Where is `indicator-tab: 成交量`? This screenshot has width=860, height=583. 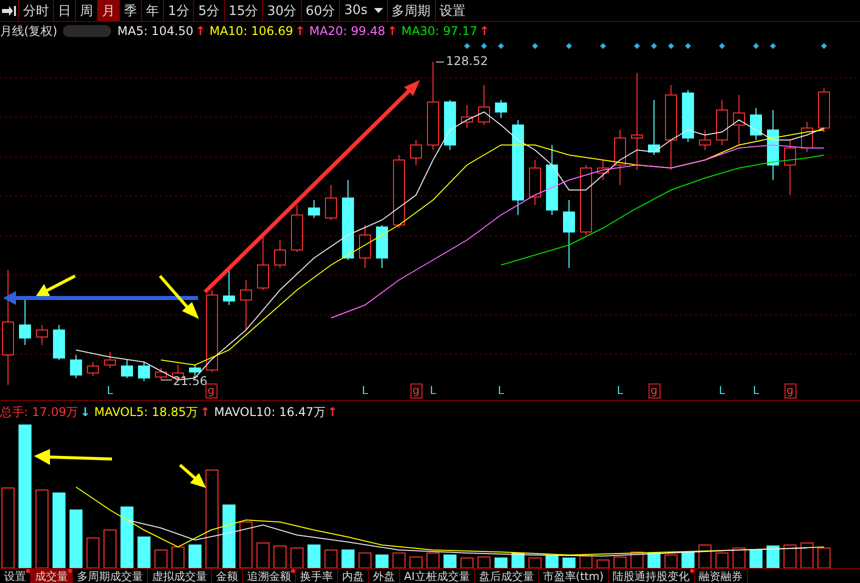
indicator-tab: 成交量 is located at coordinates (52, 576).